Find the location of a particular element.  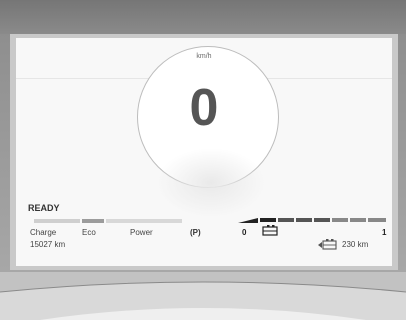

charge-segment is located at coordinates (57, 221).